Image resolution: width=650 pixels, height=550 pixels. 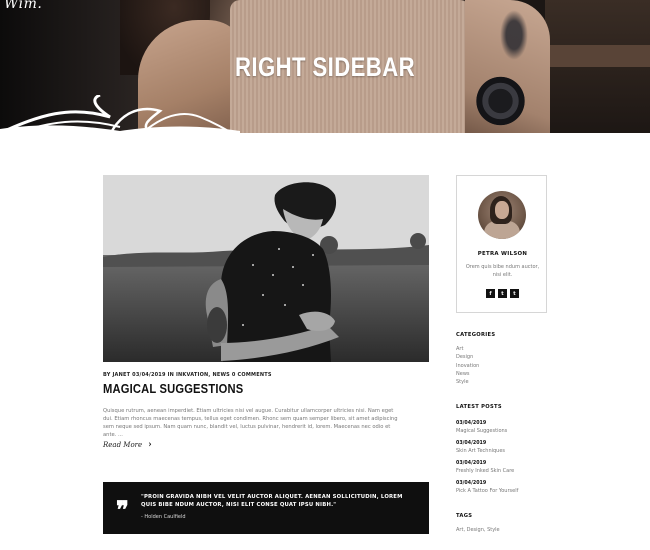 I want to click on post-title: MAGICAL SUGGESTIONS, so click(x=173, y=388).